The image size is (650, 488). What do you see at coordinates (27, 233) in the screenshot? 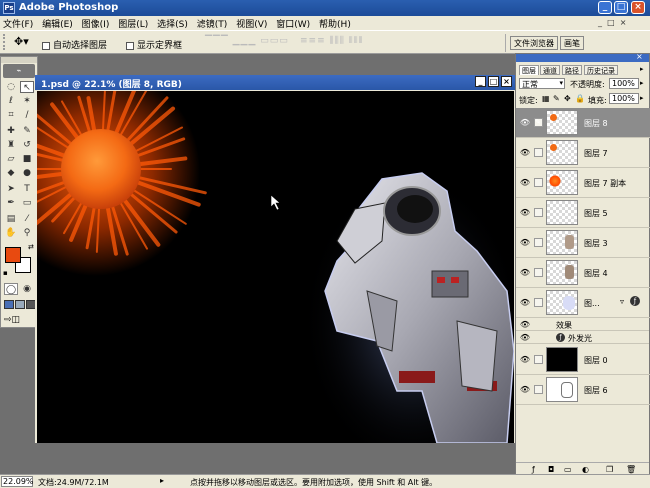
I see `zoom-tool-icon: ⚲` at bounding box center [27, 233].